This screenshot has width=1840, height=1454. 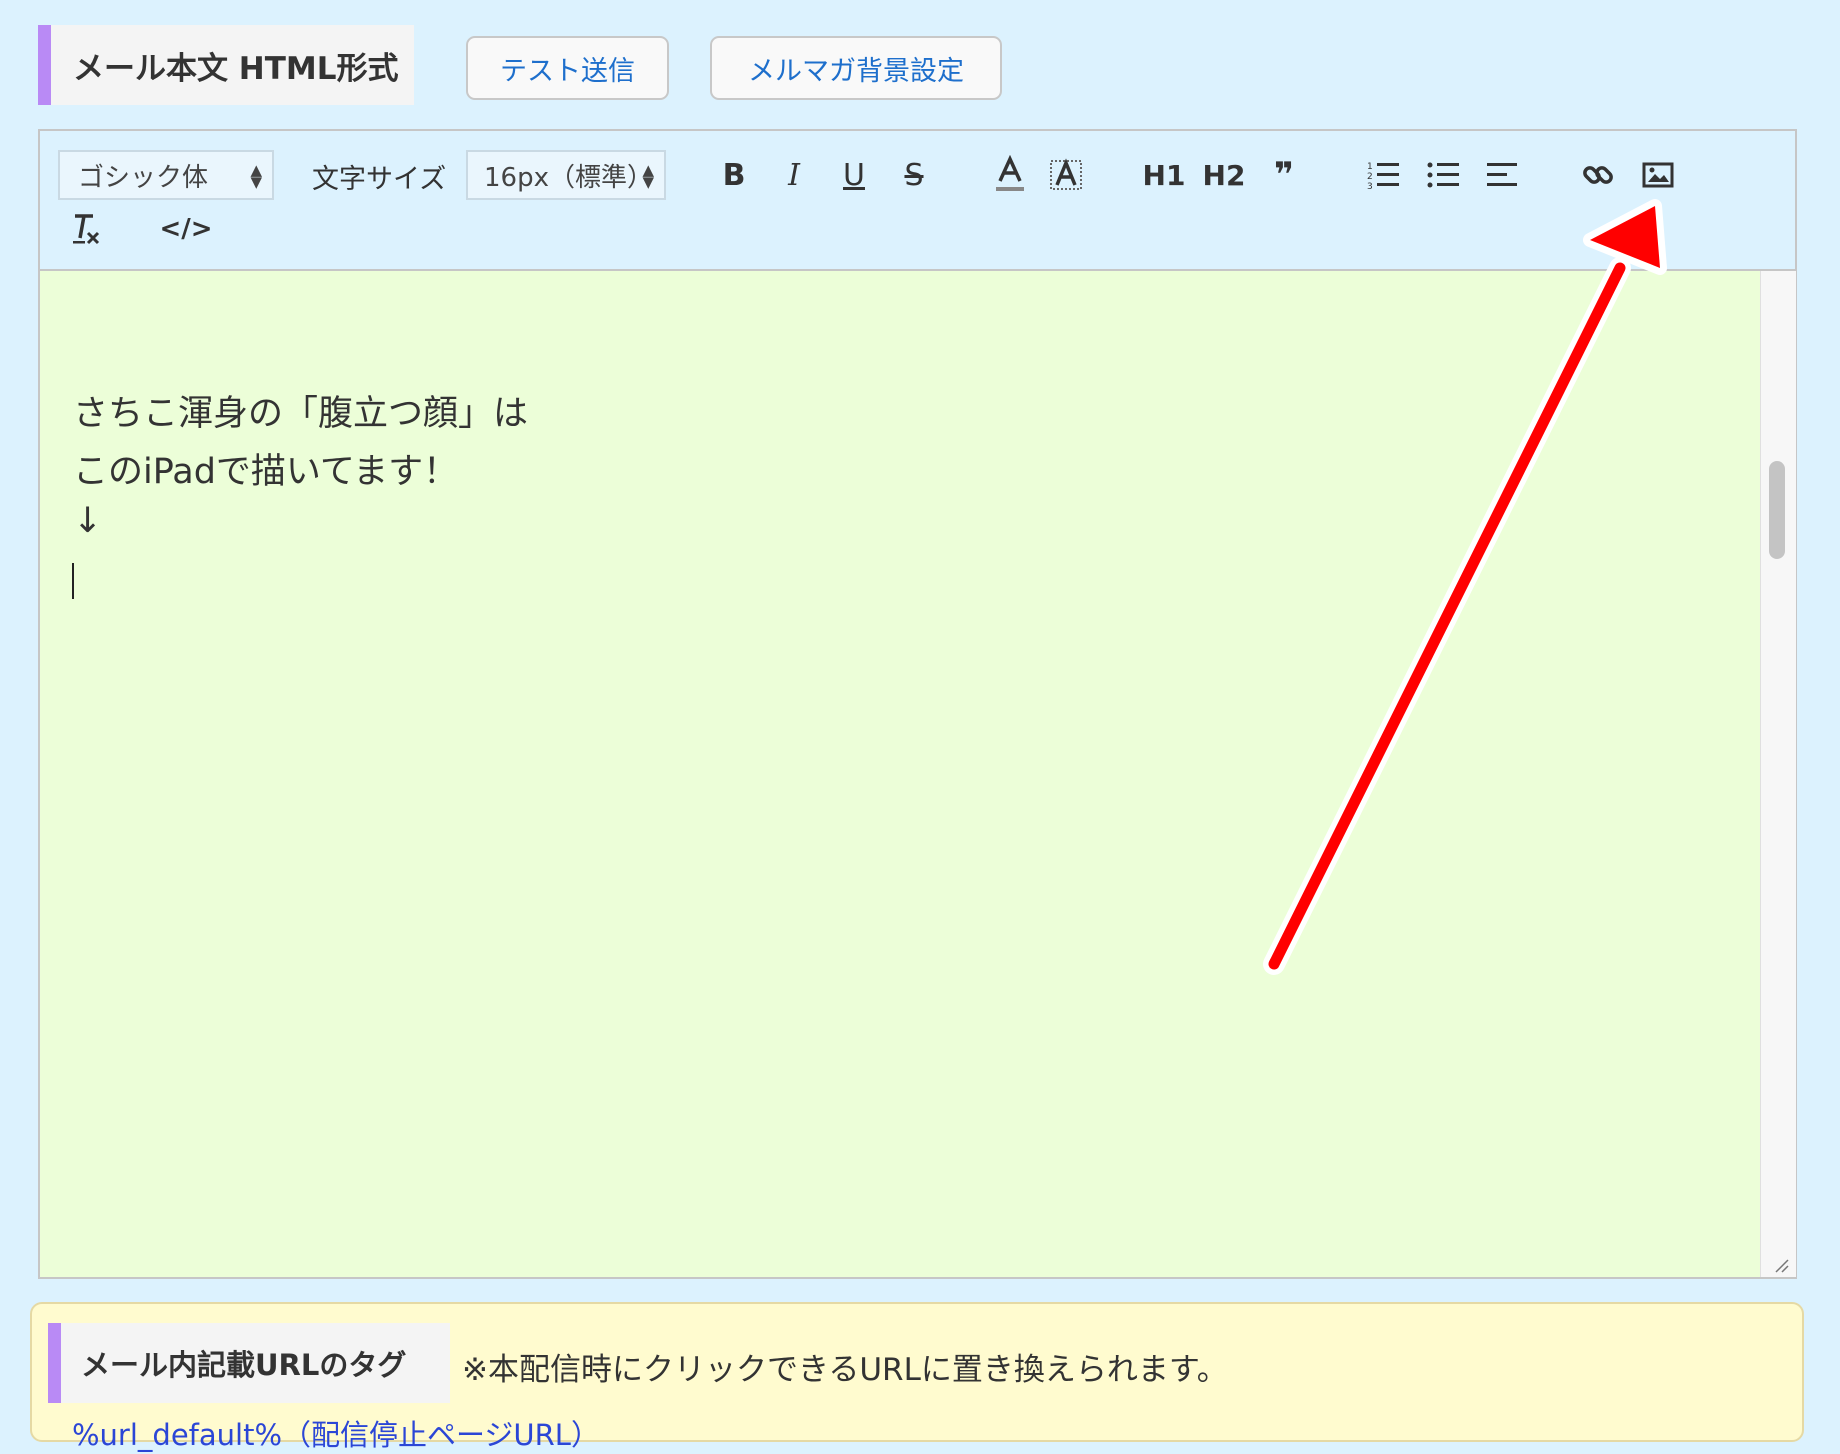 I want to click on heading1-button: H1, so click(x=1164, y=175).